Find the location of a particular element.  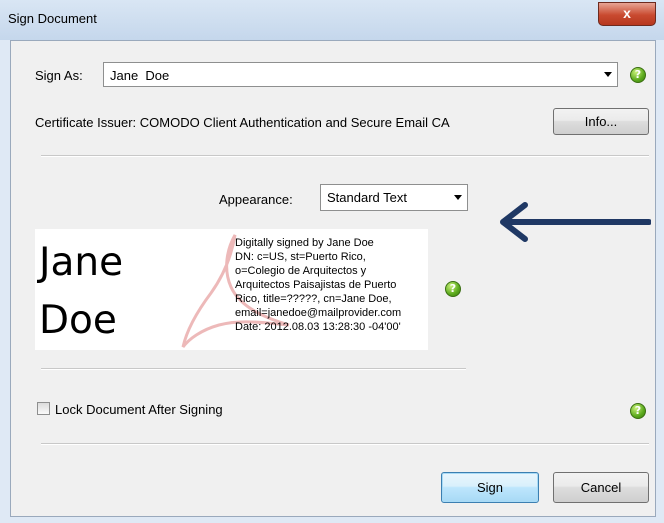

signature-detail-line: Rico, title=?????, cn=Jane Doe, is located at coordinates (313, 299).